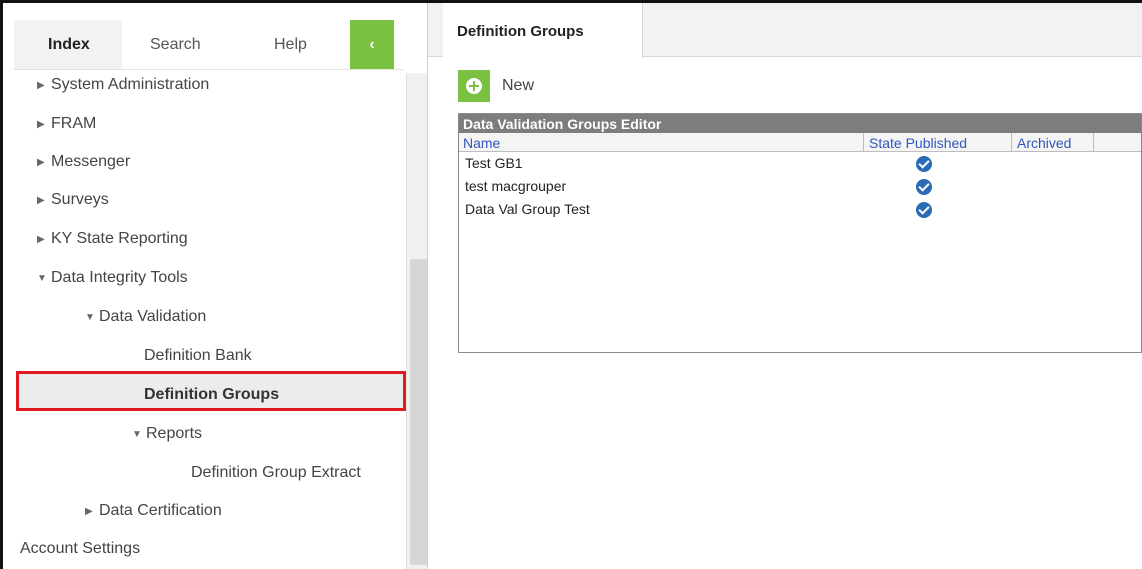 The width and height of the screenshot is (1142, 569). What do you see at coordinates (800, 209) in the screenshot?
I see `table-row: Data Val Group Test` at bounding box center [800, 209].